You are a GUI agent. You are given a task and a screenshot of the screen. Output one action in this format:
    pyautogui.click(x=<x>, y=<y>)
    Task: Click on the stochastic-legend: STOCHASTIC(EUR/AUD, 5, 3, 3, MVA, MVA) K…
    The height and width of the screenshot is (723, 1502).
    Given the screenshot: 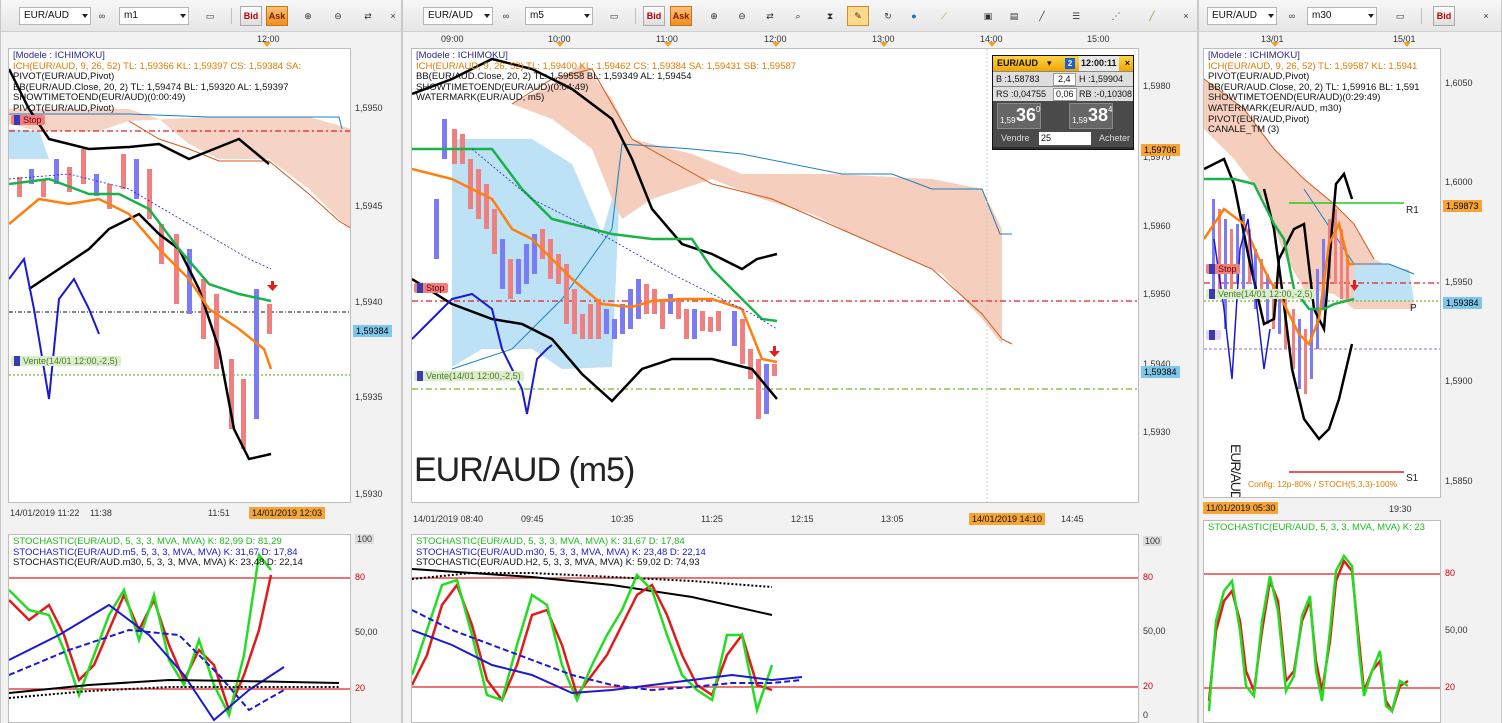 What is the action you would take?
    pyautogui.click(x=1316, y=528)
    